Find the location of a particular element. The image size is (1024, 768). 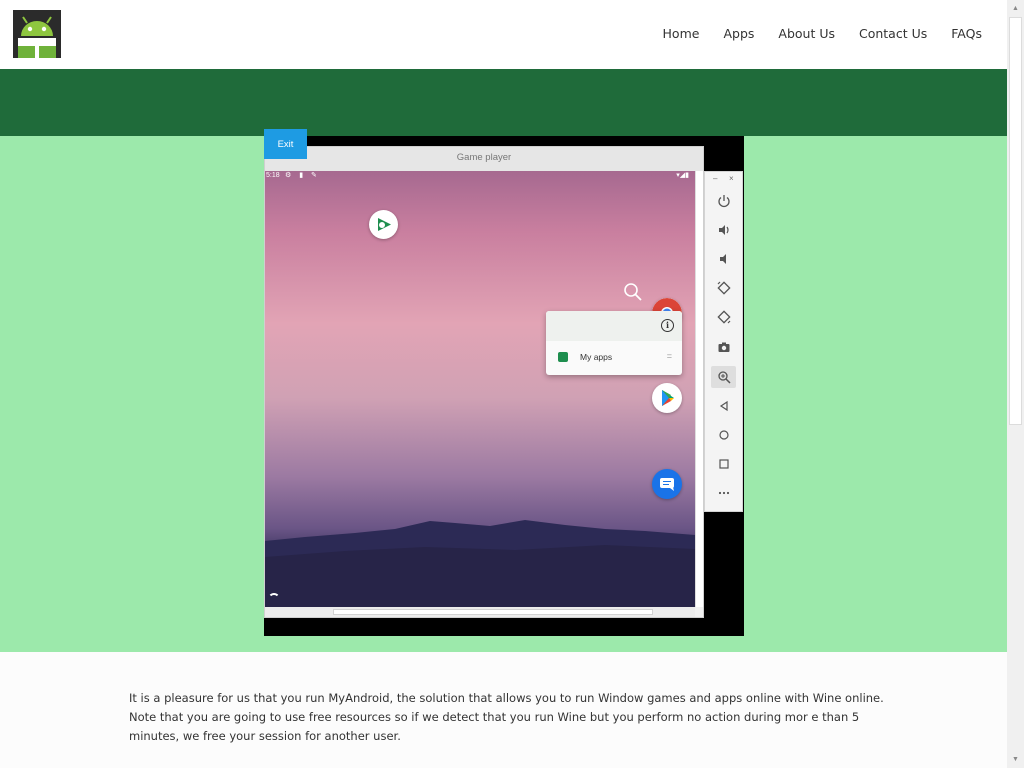

spinner-icon is located at coordinates (274, 599).